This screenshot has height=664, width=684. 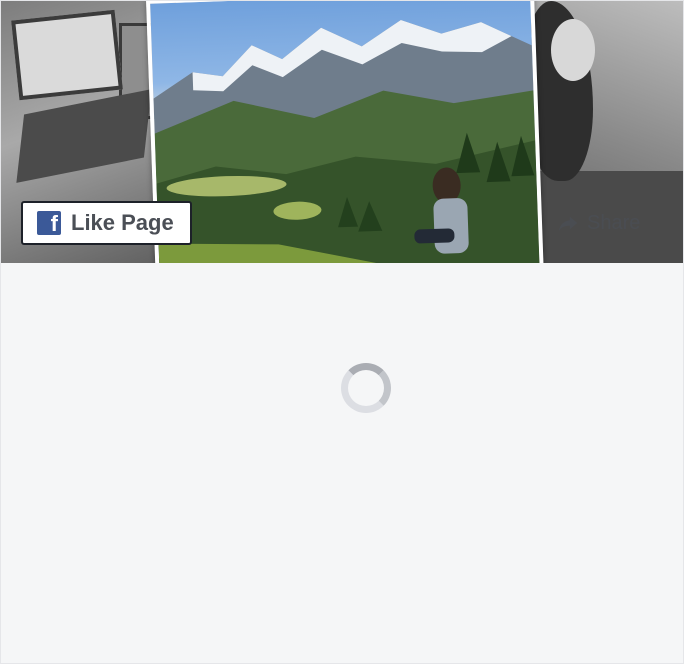 I want to click on share-button: Share, so click(x=598, y=223).